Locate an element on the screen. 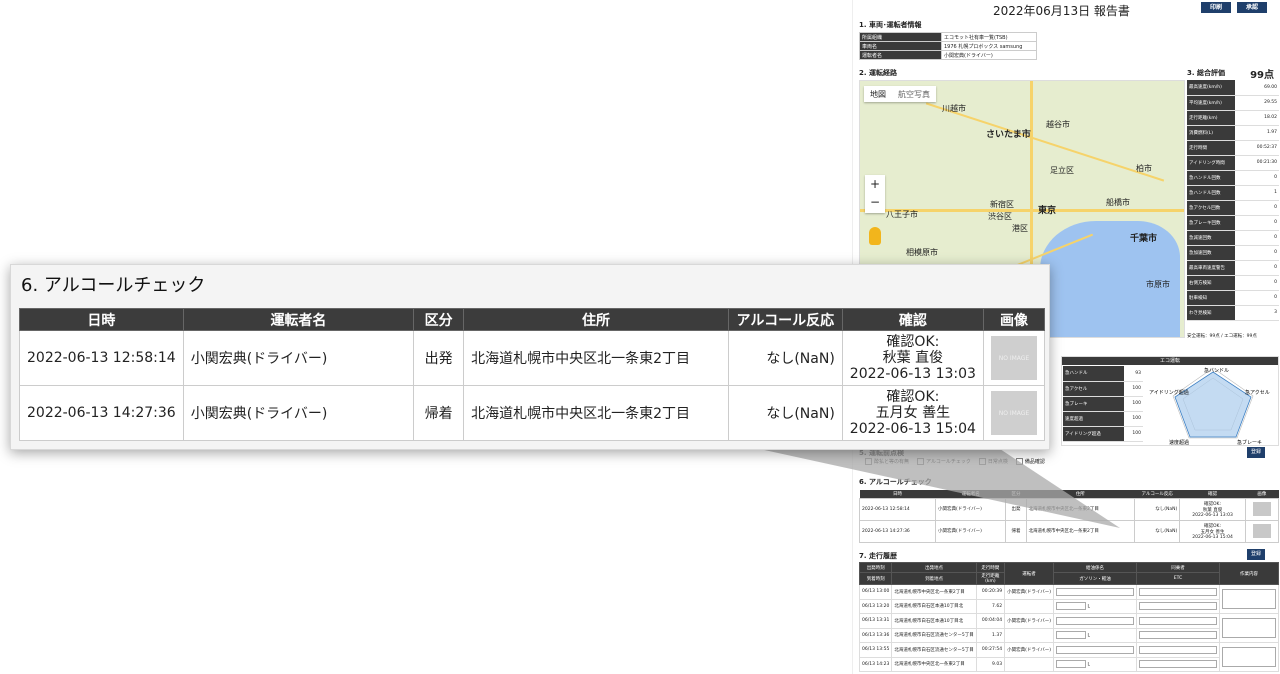 The image size is (1280, 674). checkbox-item: アルコールチェック is located at coordinates (944, 461).